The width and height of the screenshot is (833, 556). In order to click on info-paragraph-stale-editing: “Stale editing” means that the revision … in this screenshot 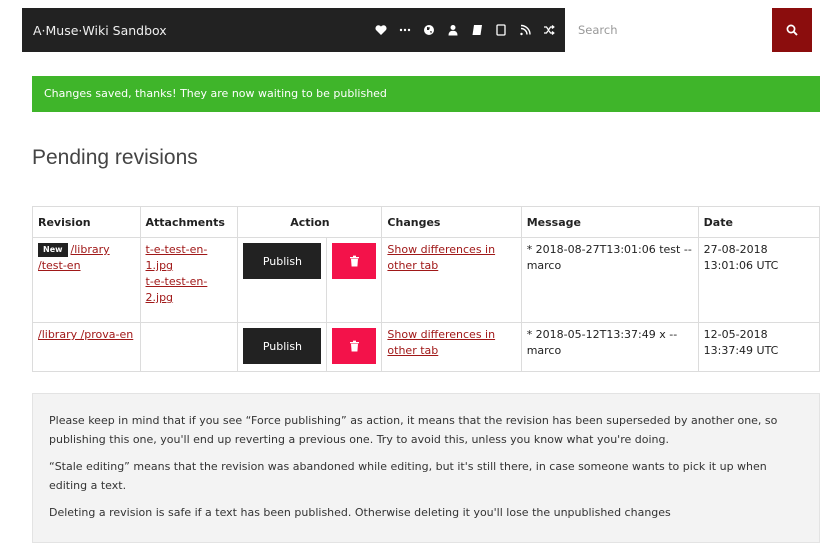, I will do `click(408, 476)`.